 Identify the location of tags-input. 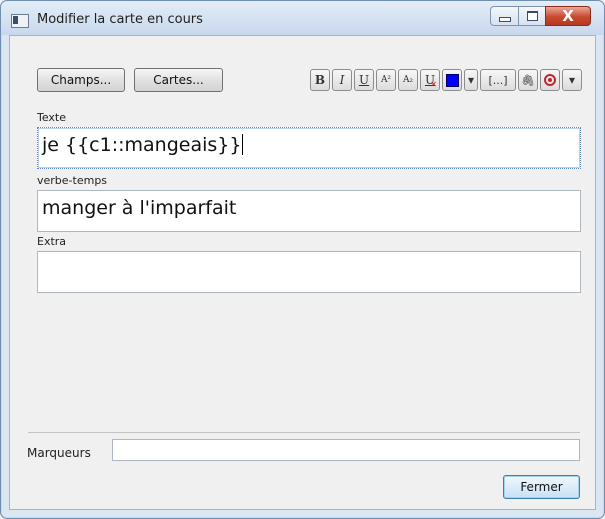
(346, 450).